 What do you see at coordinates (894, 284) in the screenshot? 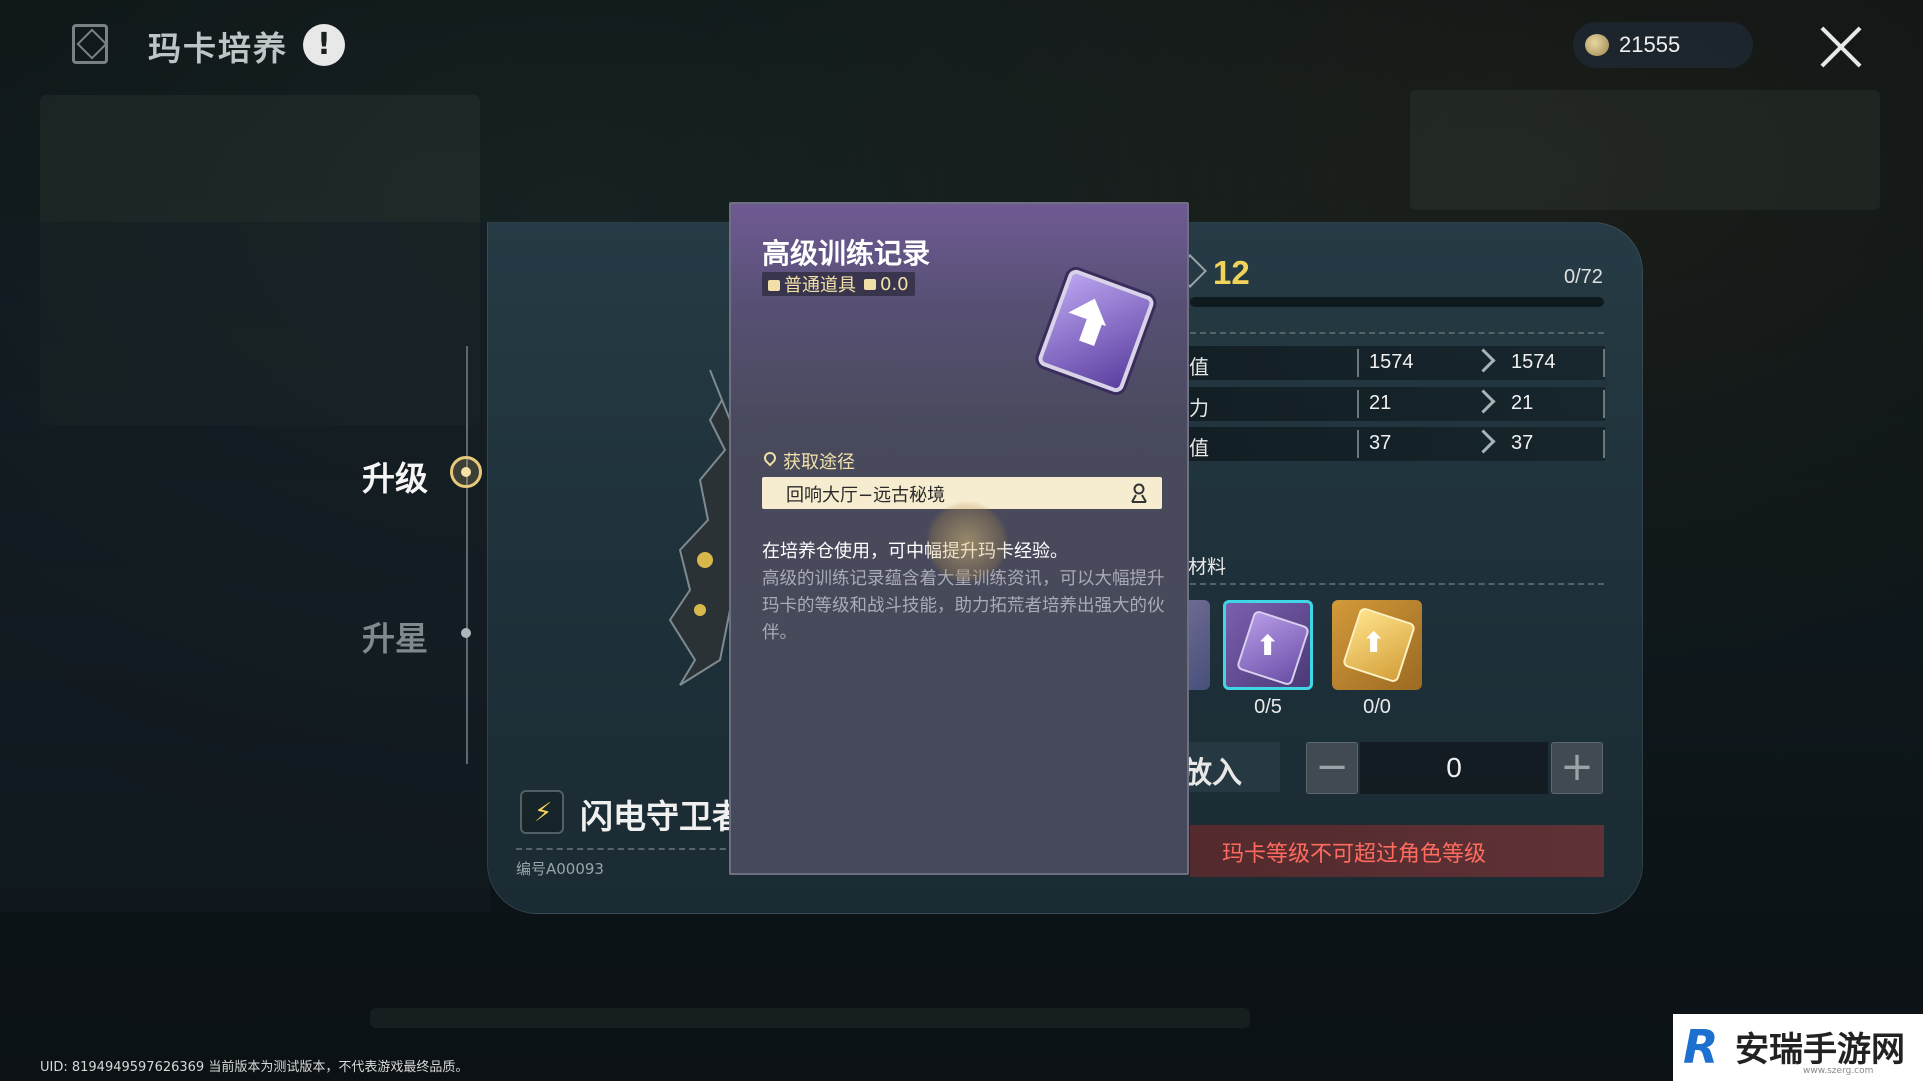
I see `item-weight-value: 0.0` at bounding box center [894, 284].